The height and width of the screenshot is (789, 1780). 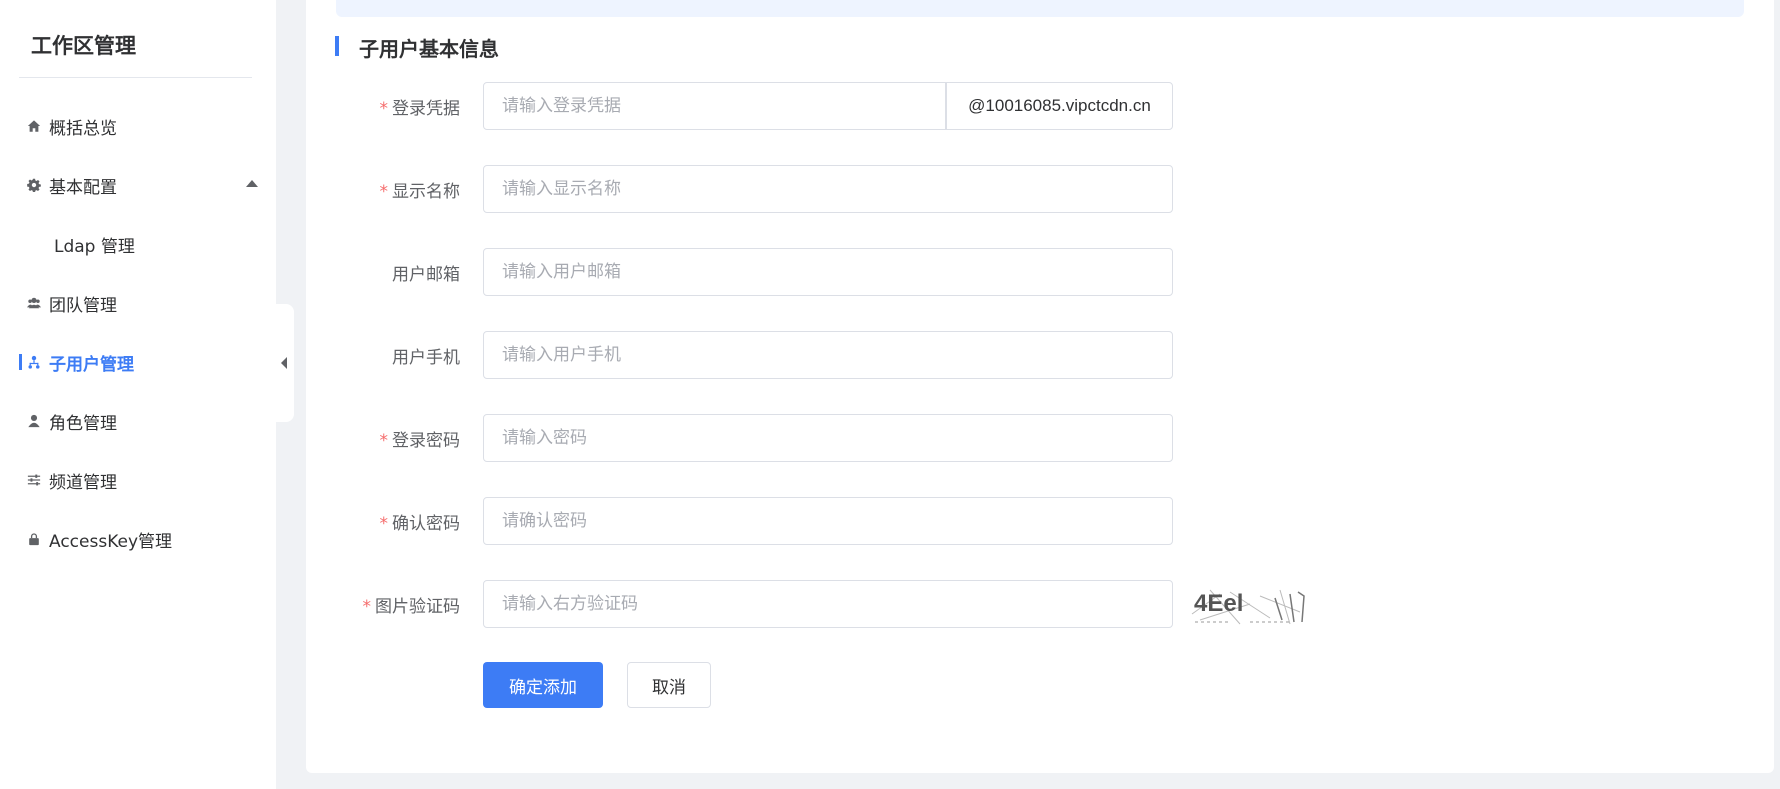 What do you see at coordinates (426, 275) in the screenshot?
I see `email-label: 用户邮箱` at bounding box center [426, 275].